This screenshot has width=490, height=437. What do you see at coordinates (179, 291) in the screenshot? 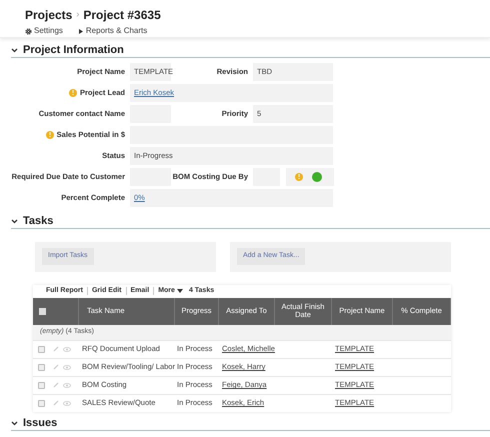
I see `caret-icon` at bounding box center [179, 291].